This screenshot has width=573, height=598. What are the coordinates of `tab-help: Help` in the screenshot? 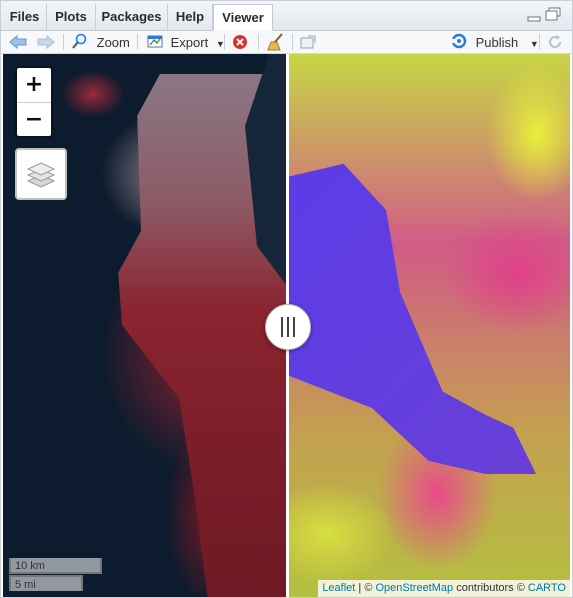 It's located at (190, 17).